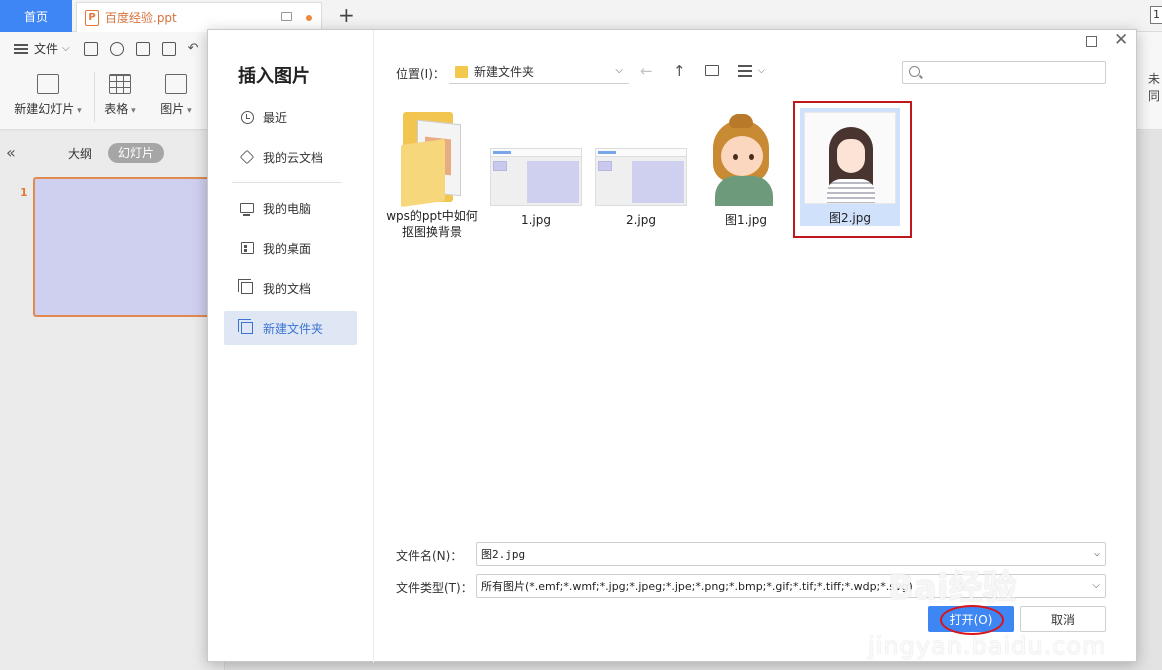 The width and height of the screenshot is (1162, 670). I want to click on sidebar-divider, so click(287, 182).